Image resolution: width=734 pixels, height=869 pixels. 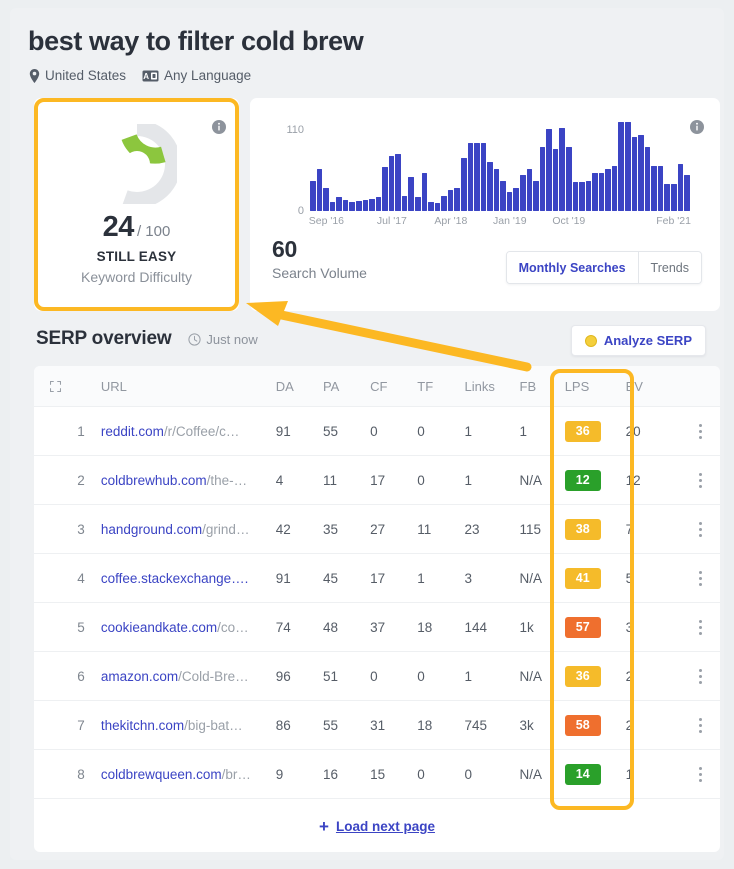 What do you see at coordinates (346, 386) in the screenshot?
I see `th-pa: PA` at bounding box center [346, 386].